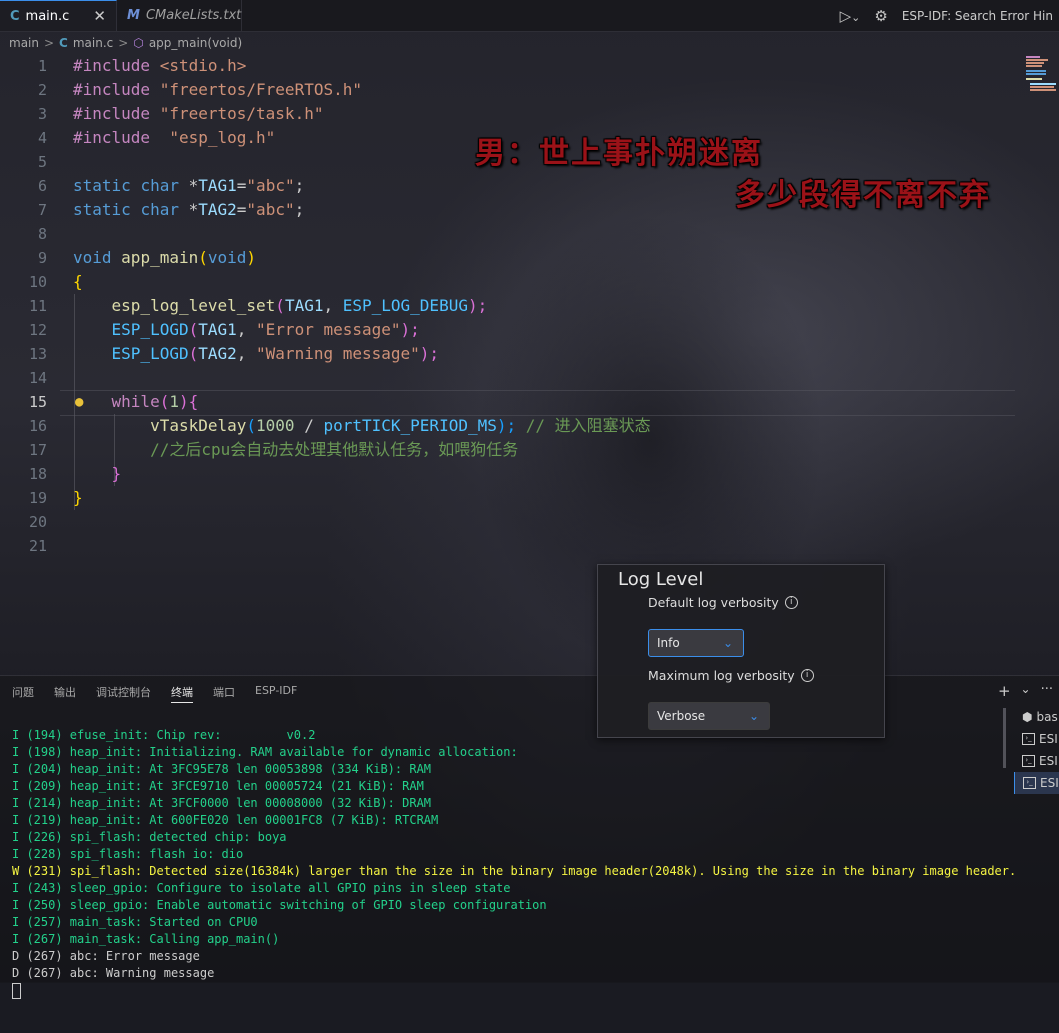 The height and width of the screenshot is (1033, 1059). Describe the element at coordinates (328, 329) in the screenshot. I see `string: "Error message"` at that location.